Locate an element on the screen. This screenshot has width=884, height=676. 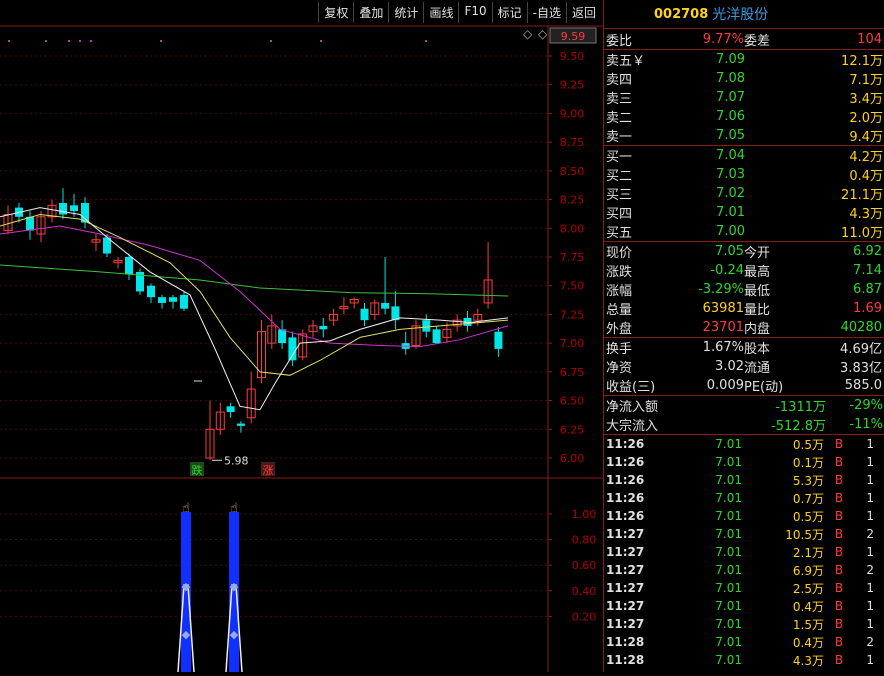
fund-value: 585.0 is located at coordinates (863, 385).